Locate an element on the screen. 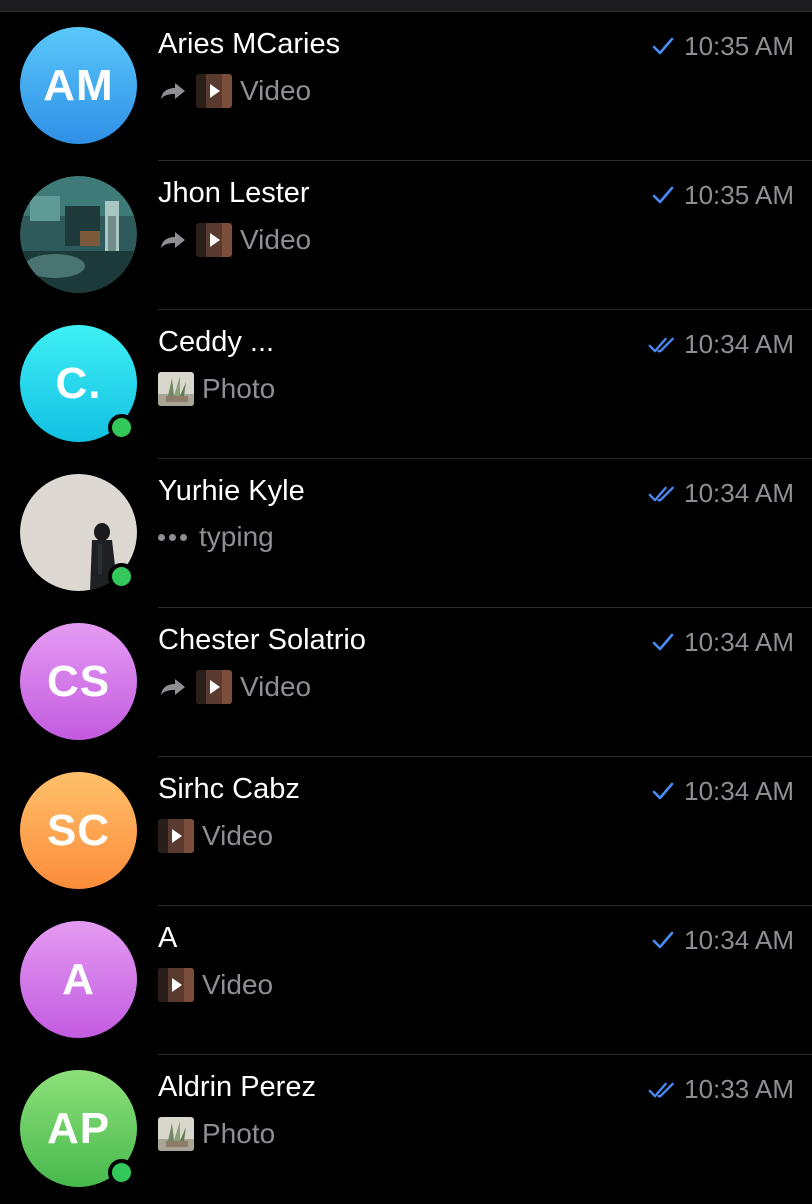  avatar-initials: C. is located at coordinates (78, 383).